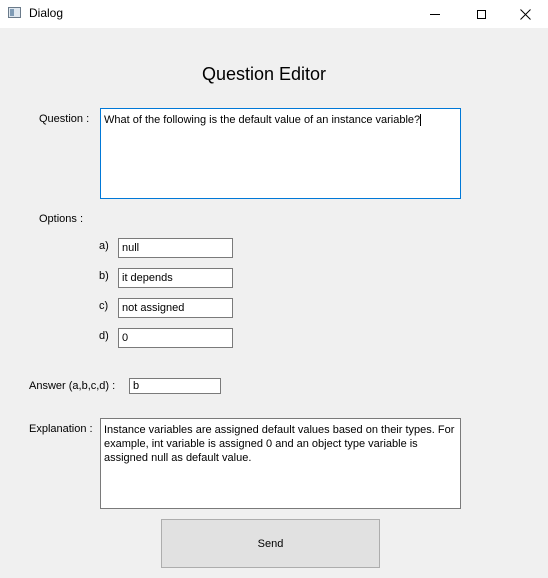  Describe the element at coordinates (175, 386) in the screenshot. I see `answer-field: b` at that location.